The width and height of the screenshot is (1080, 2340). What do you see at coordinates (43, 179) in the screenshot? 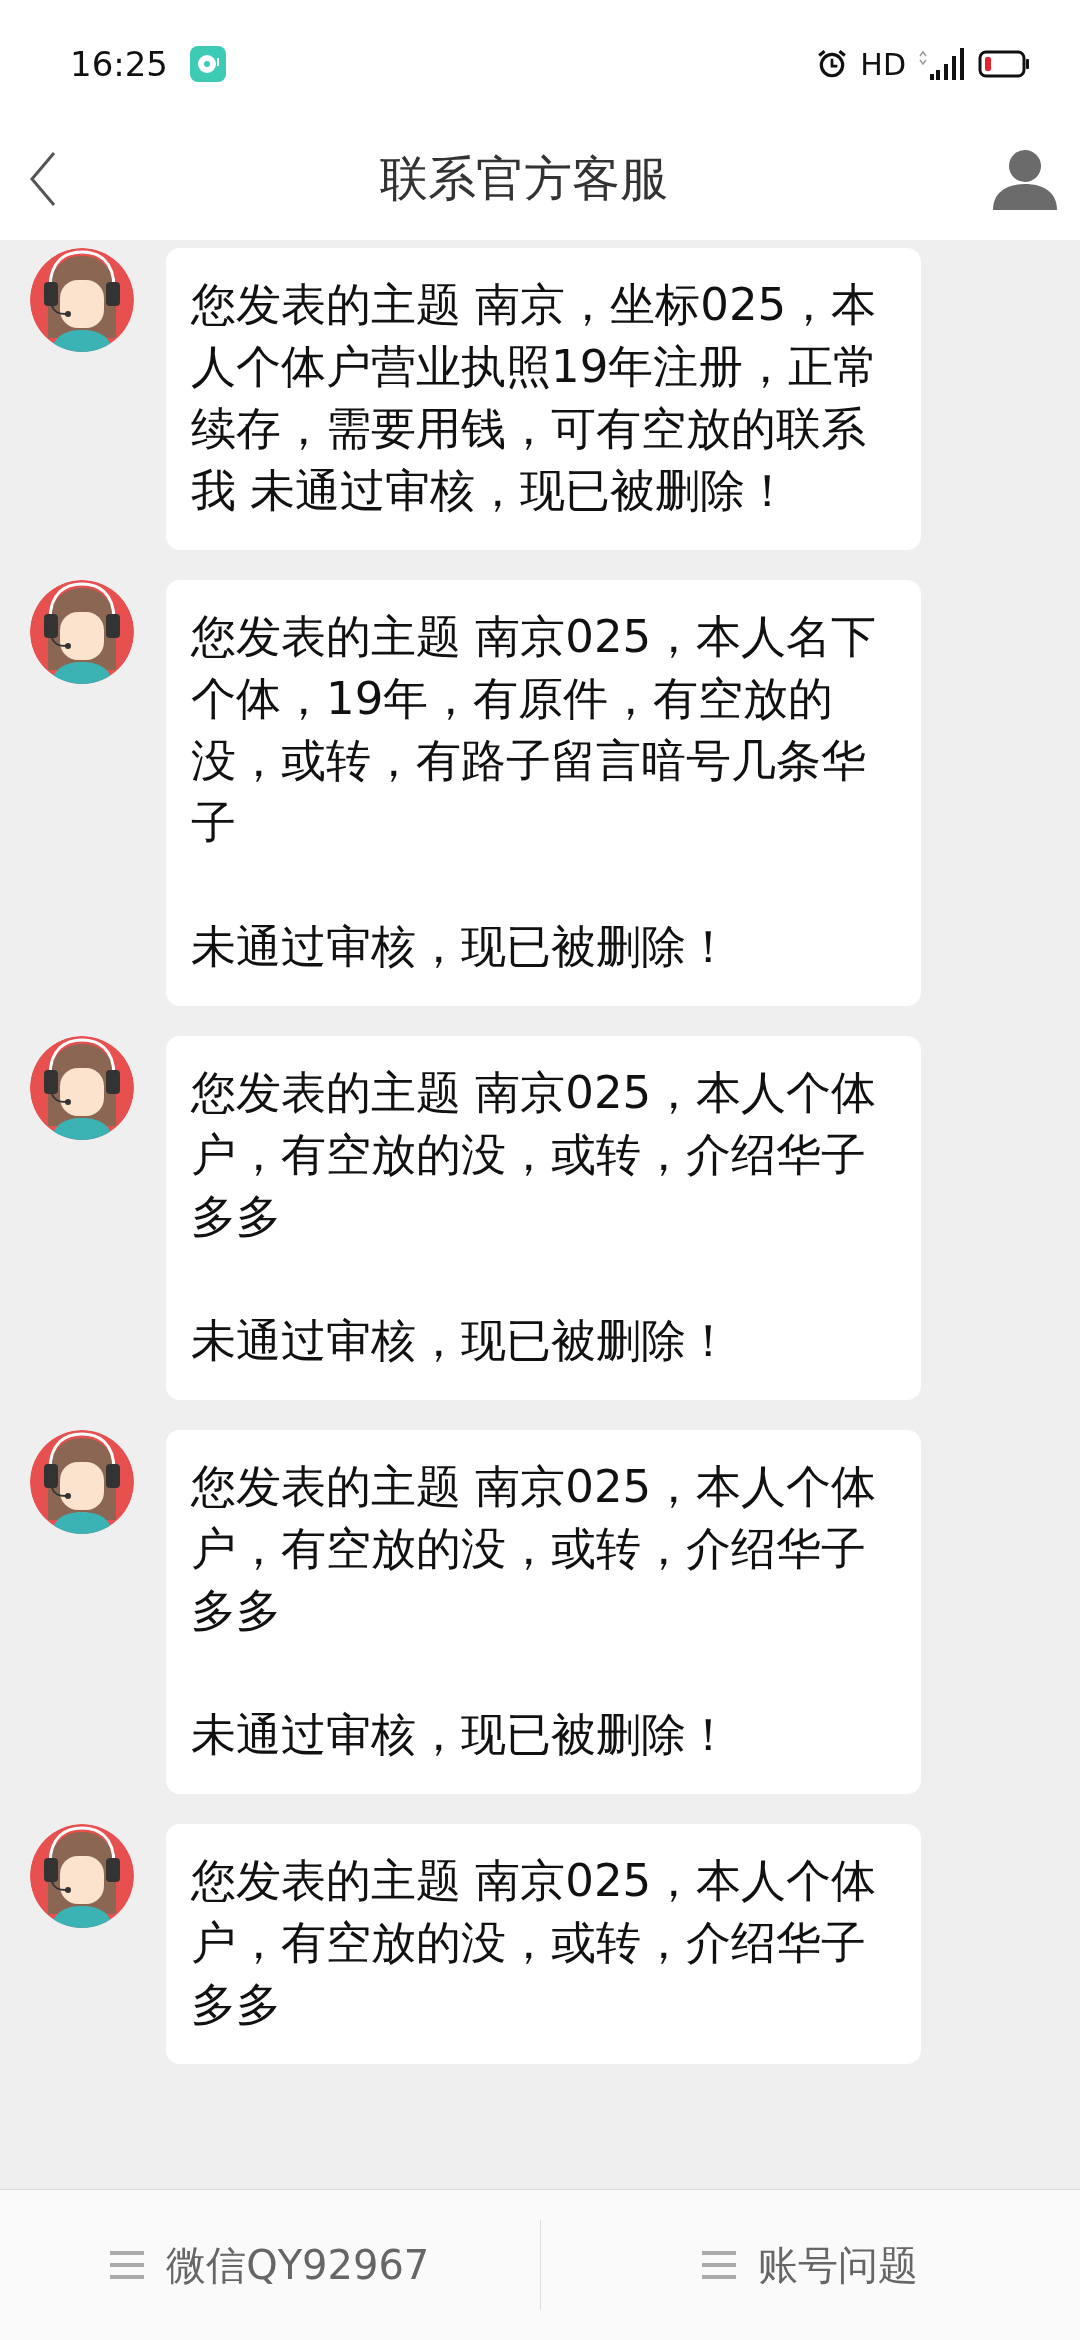
I see `back-button` at bounding box center [43, 179].